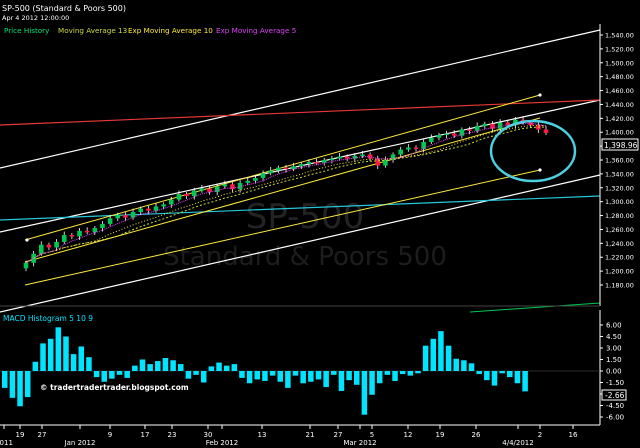  Describe the element at coordinates (310, 435) in the screenshot. I see `x-tick-label: 21` at that location.